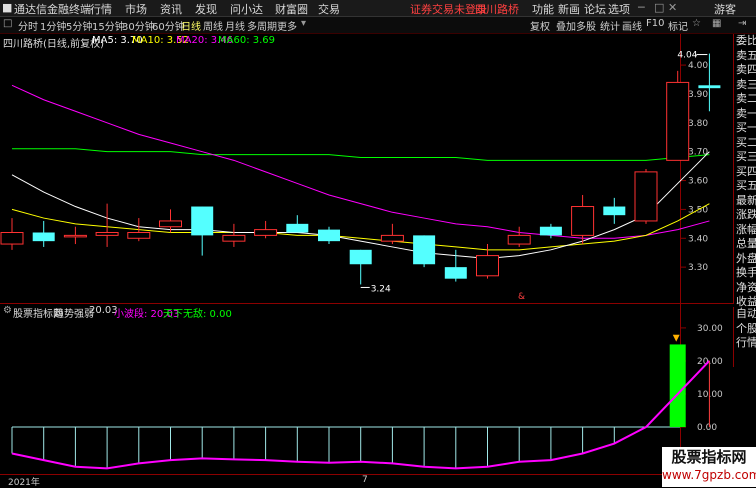 This screenshot has height=488, width=756. I want to click on menu-item-market: 市场, so click(136, 9).